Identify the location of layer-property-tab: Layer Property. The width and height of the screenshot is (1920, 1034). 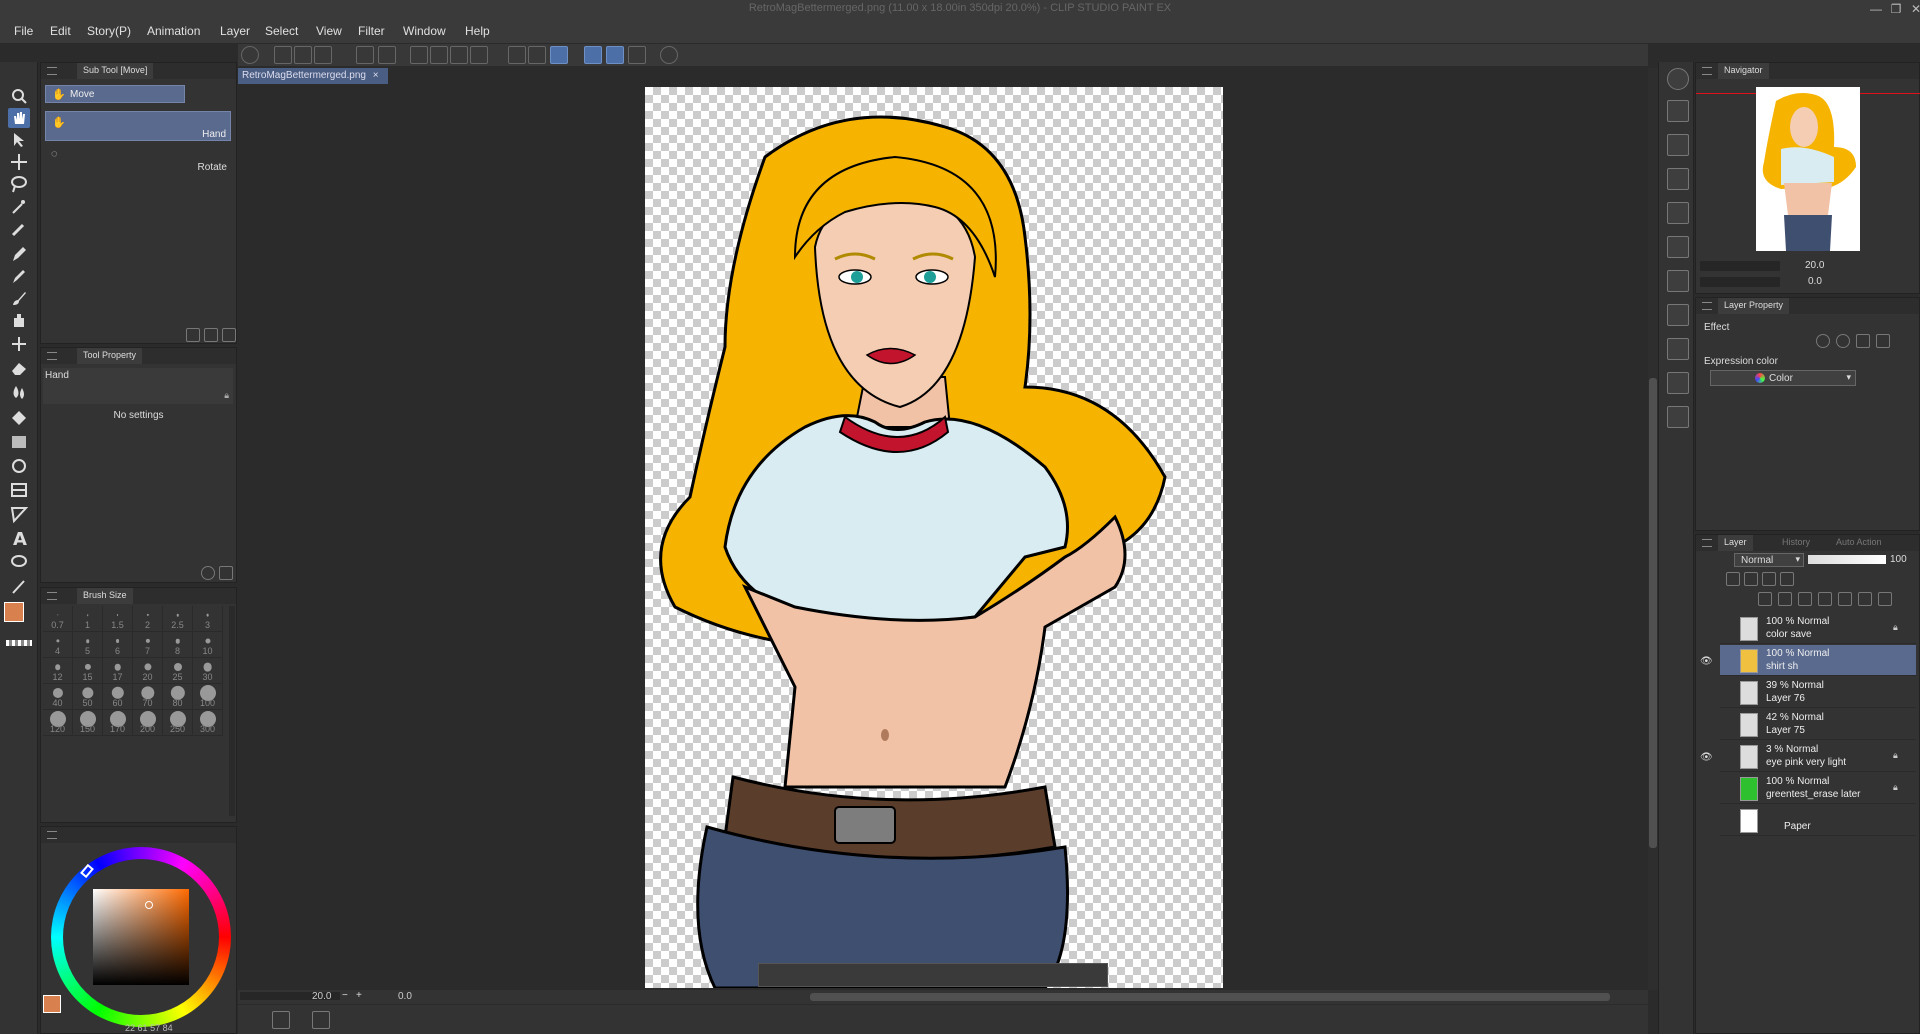
(1754, 306).